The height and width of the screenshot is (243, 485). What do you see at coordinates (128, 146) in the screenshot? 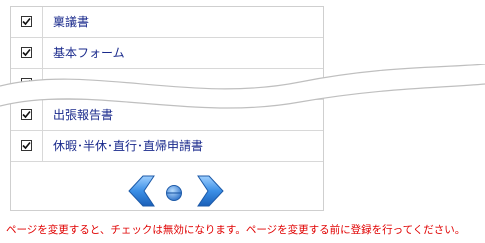
I see `item-label: 休暇･半休･直行･直帰申請書` at bounding box center [128, 146].